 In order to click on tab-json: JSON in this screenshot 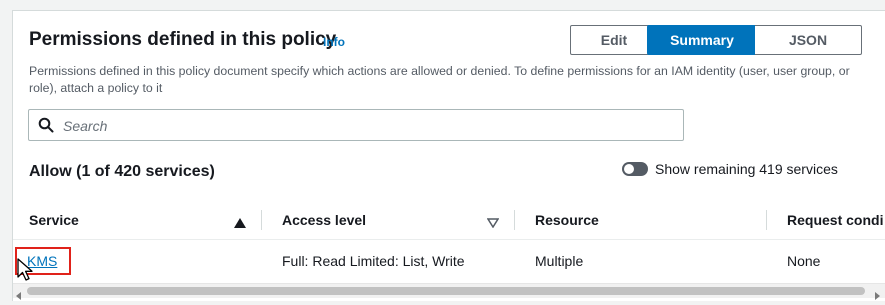, I will do `click(808, 40)`.